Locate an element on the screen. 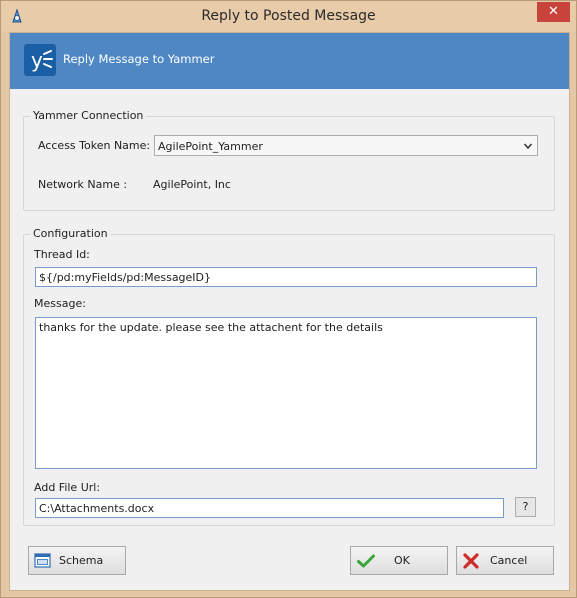 The image size is (577, 598). configuration-title: Configuration is located at coordinates (70, 233).